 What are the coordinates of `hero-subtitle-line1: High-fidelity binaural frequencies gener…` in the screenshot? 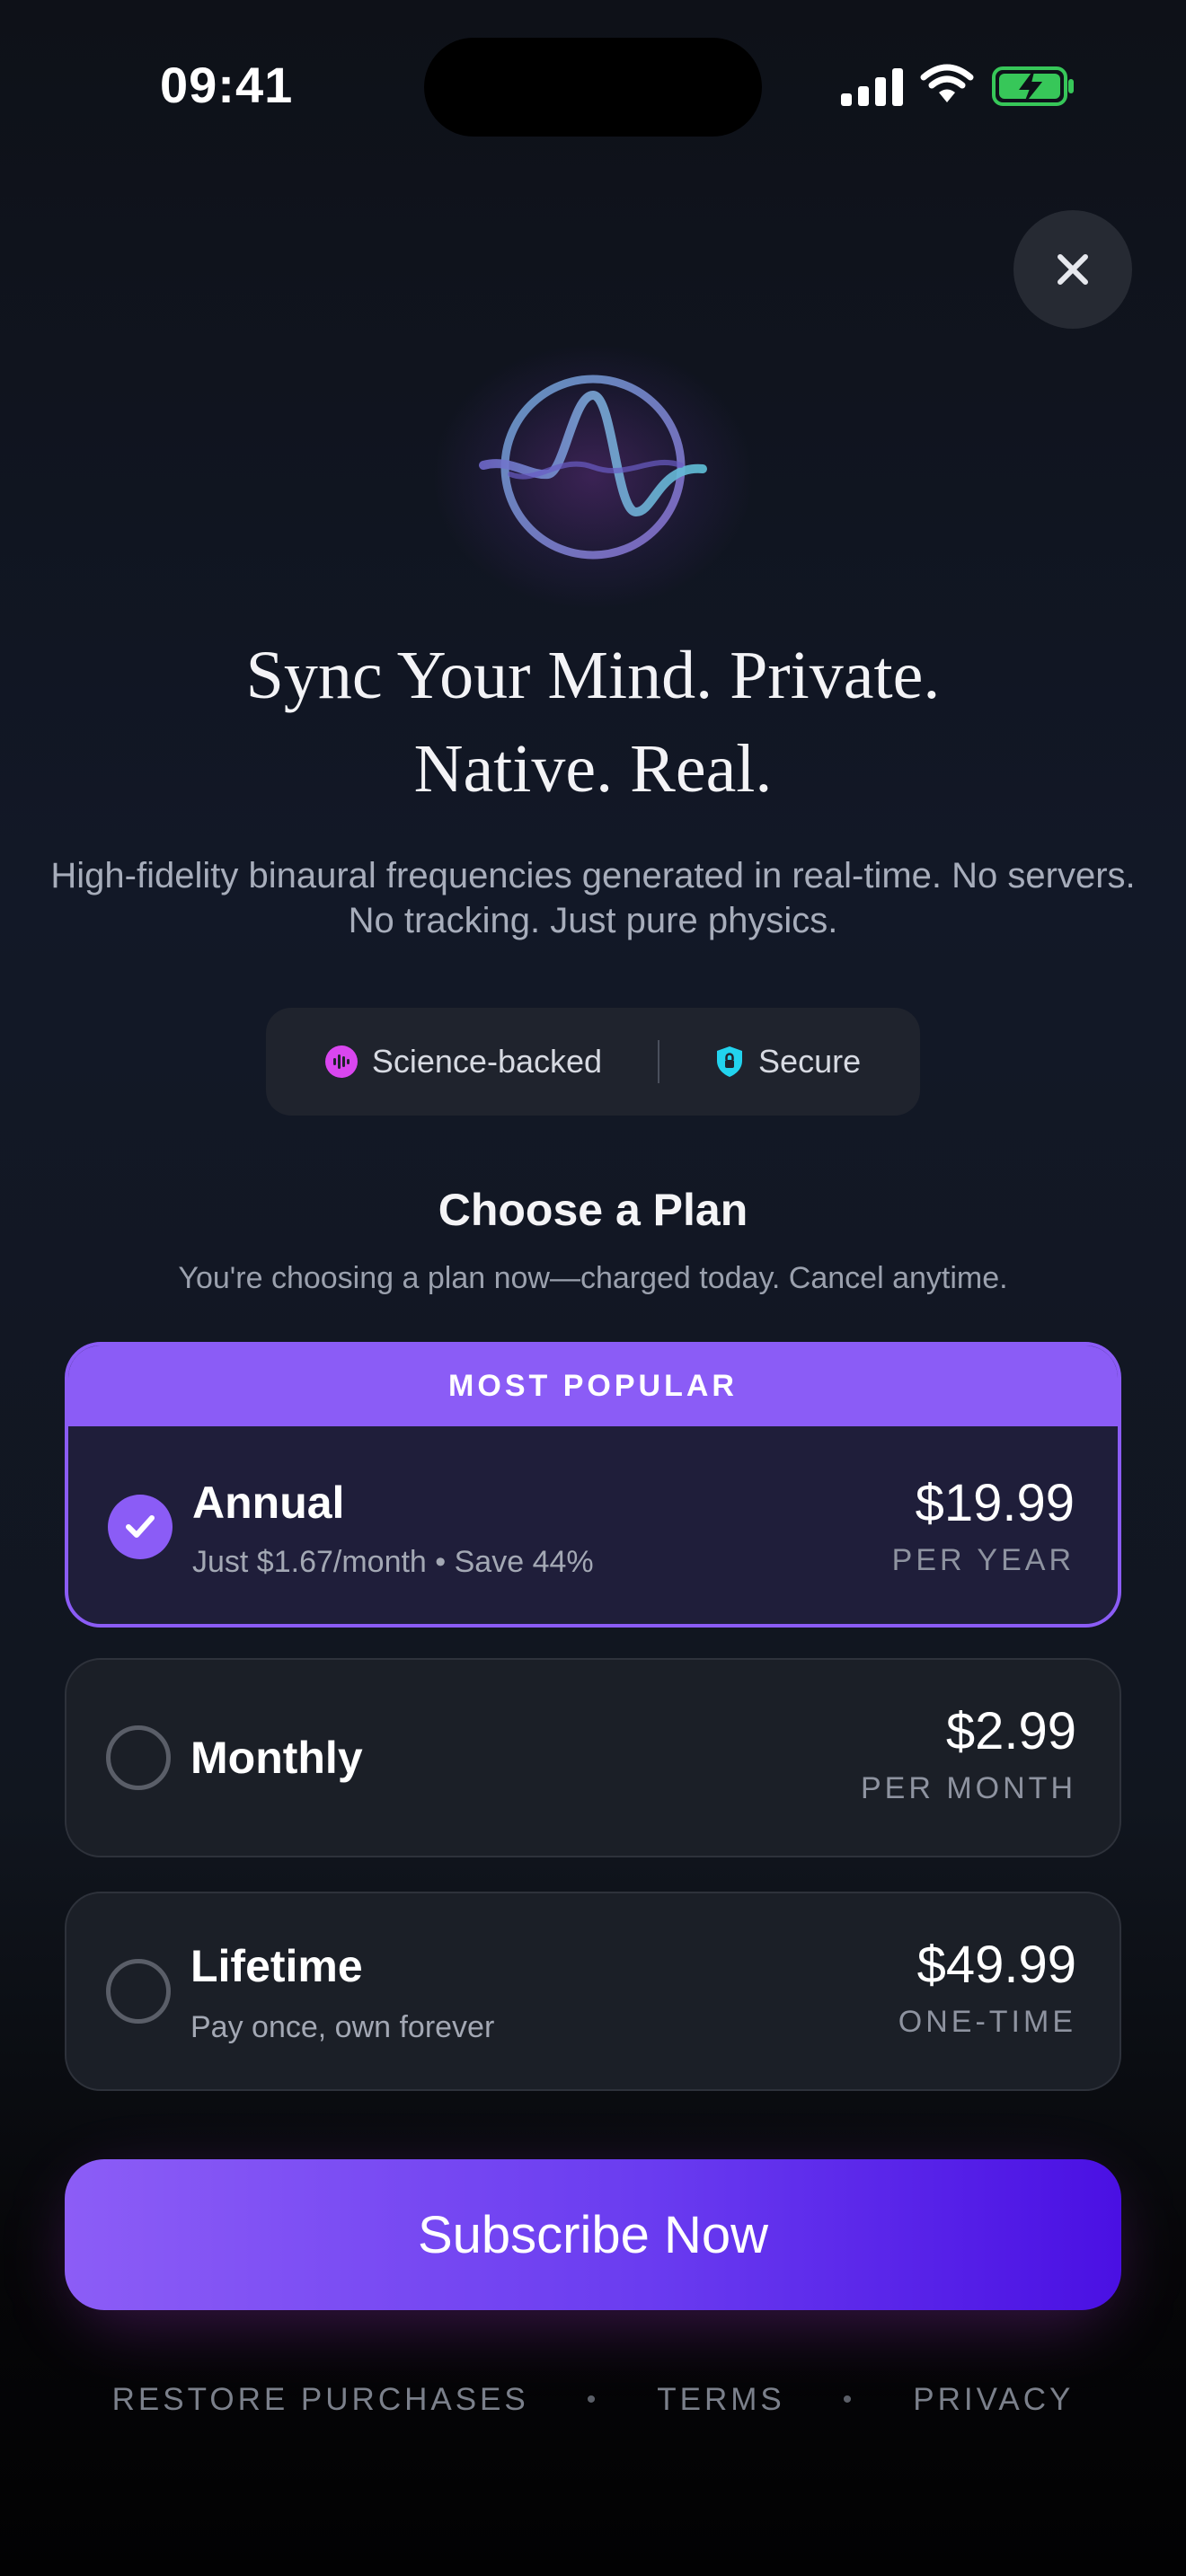 It's located at (593, 875).